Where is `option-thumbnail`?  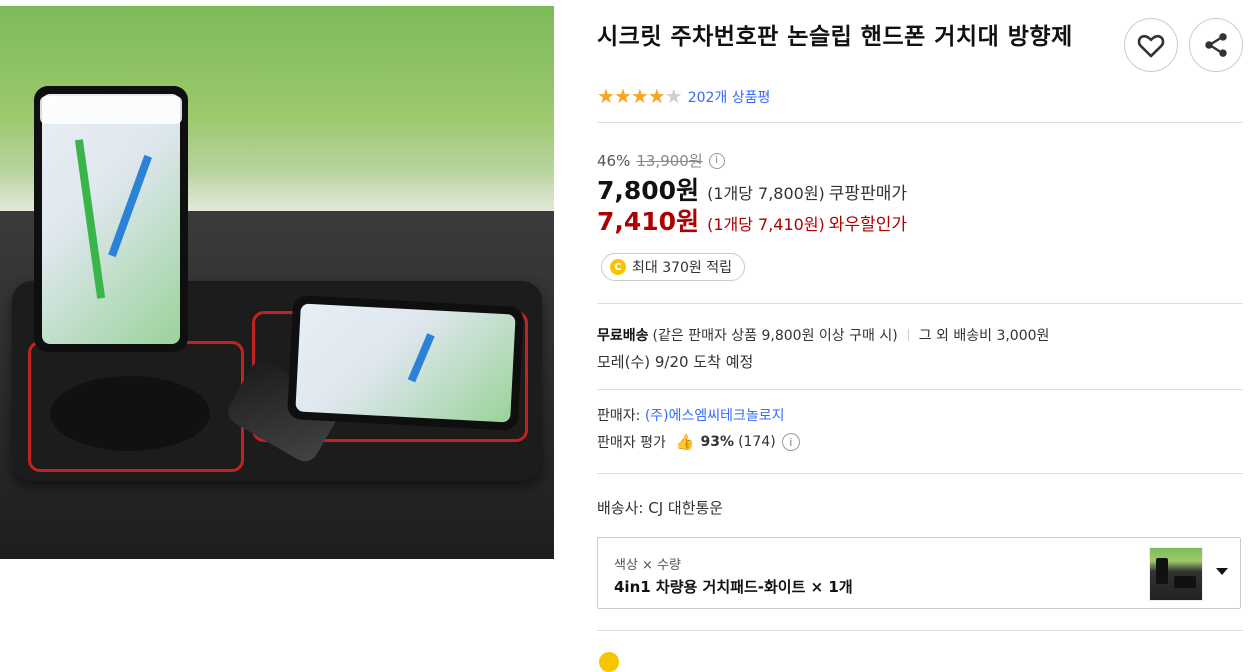
option-thumbnail is located at coordinates (1176, 574).